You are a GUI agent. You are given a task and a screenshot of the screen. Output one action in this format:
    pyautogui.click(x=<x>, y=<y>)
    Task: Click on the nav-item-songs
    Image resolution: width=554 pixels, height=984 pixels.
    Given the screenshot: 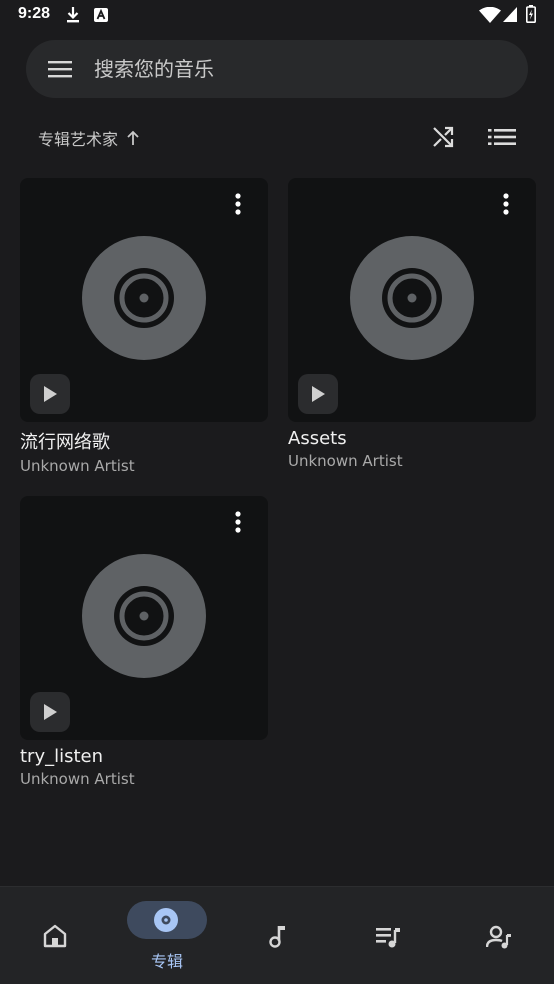 What is the action you would take?
    pyautogui.click(x=276, y=935)
    